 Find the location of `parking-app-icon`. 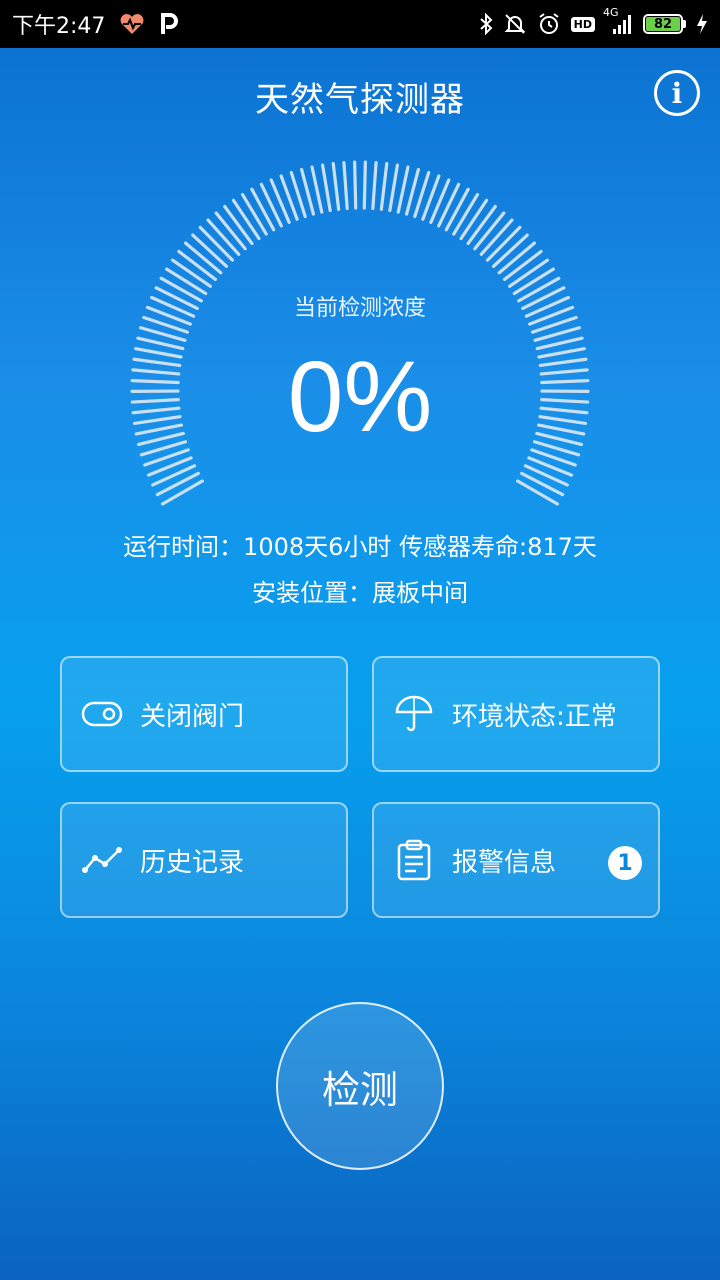

parking-app-icon is located at coordinates (169, 24).